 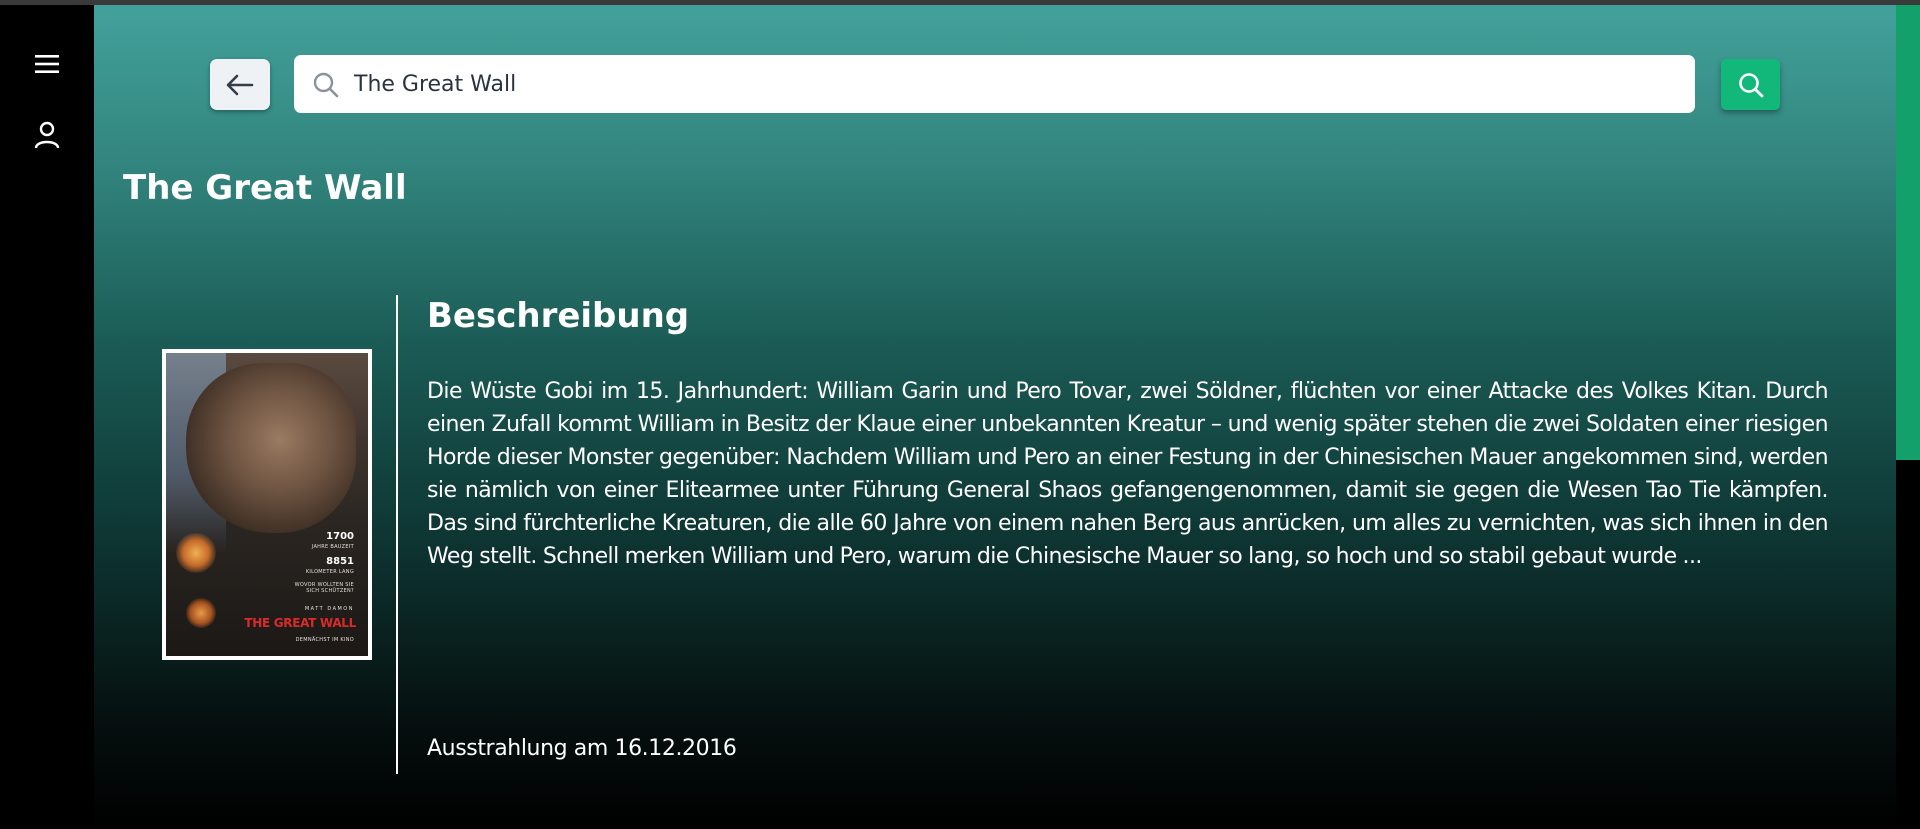 I want to click on poster-face, so click(x=271, y=448).